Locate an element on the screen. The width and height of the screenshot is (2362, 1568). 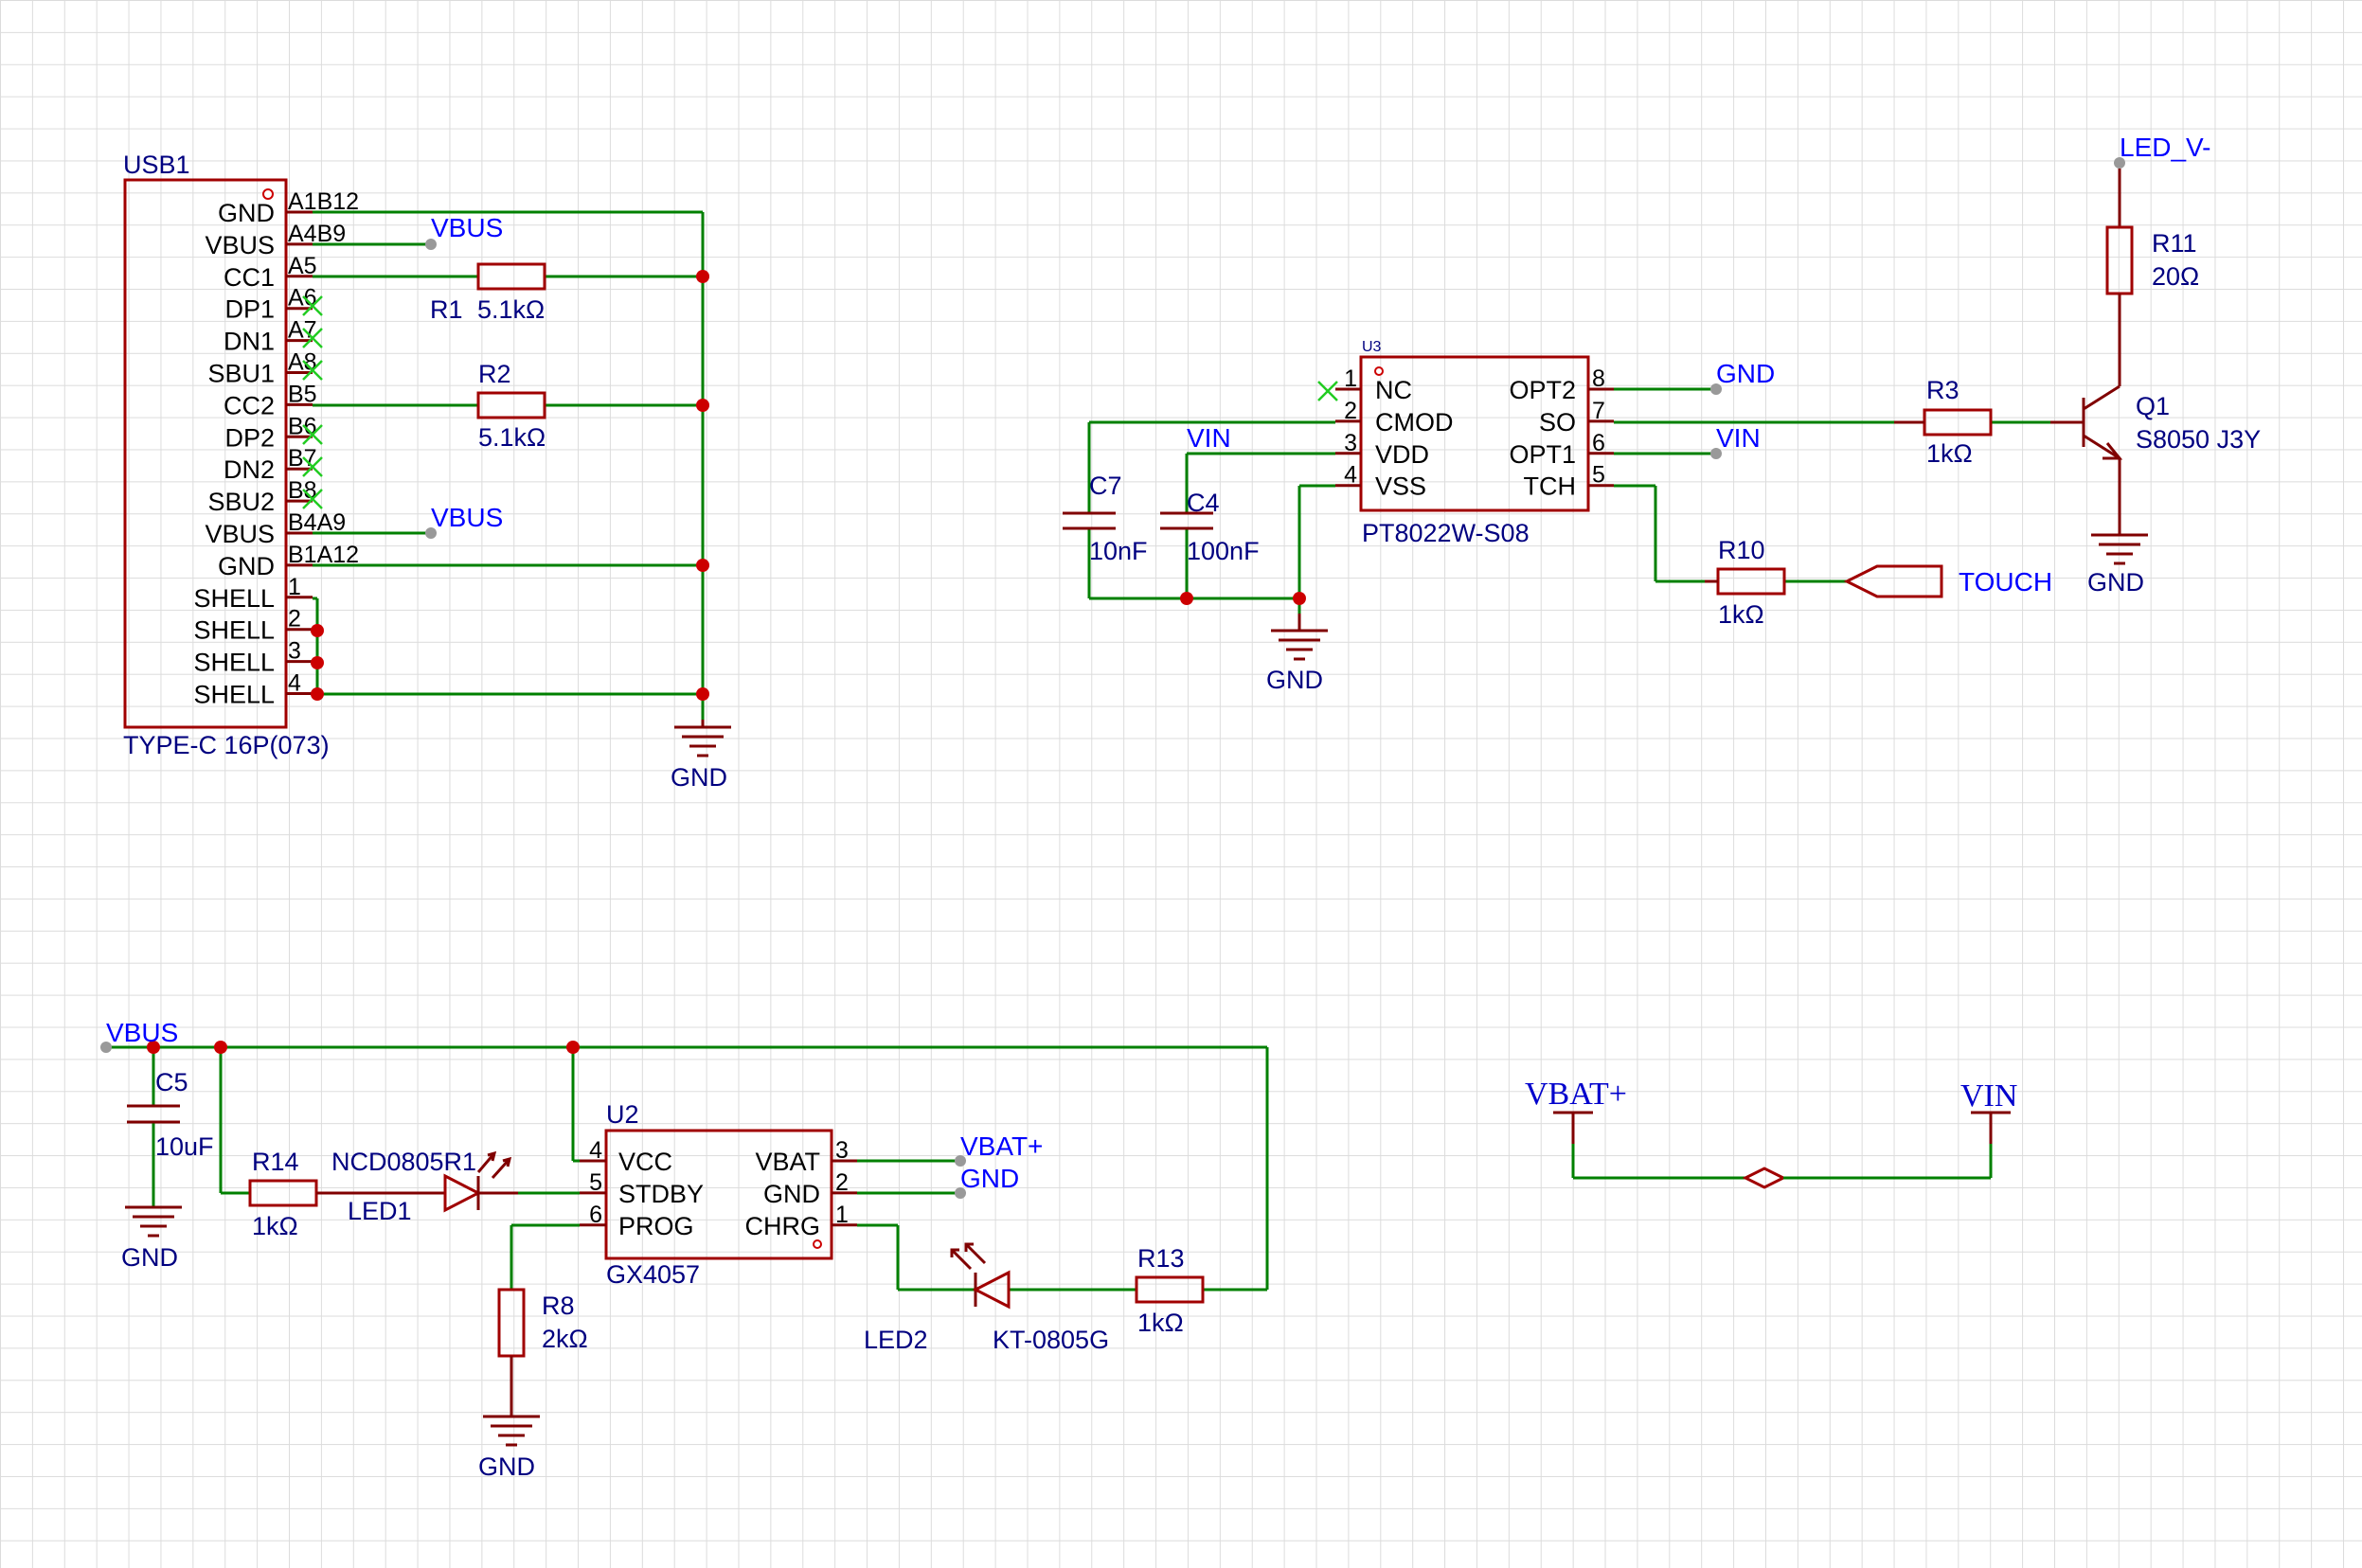
u3-gnd-symbol: GND is located at coordinates (1297, 654).